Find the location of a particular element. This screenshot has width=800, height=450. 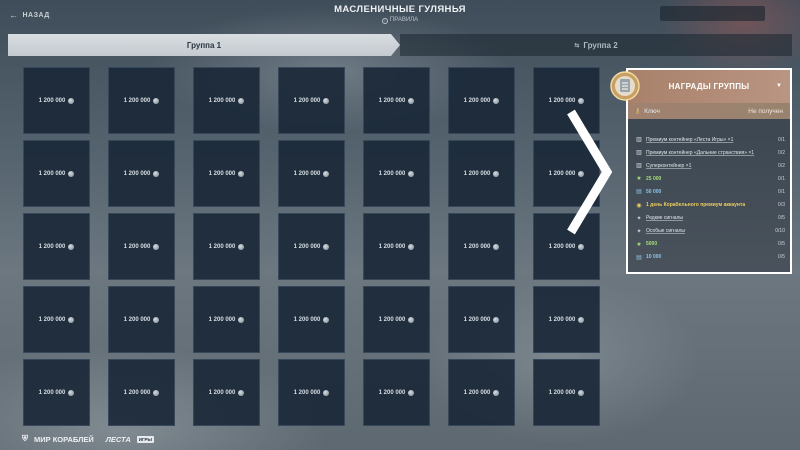

reward-progress: 0/5 is located at coordinates (781, 244).